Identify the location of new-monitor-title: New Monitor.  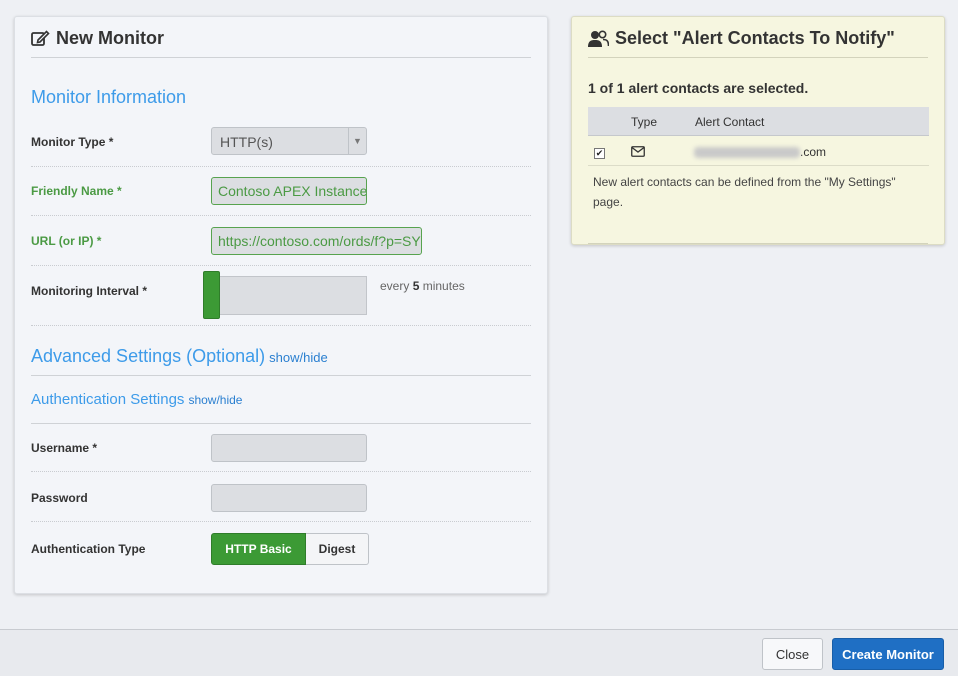
(97, 38).